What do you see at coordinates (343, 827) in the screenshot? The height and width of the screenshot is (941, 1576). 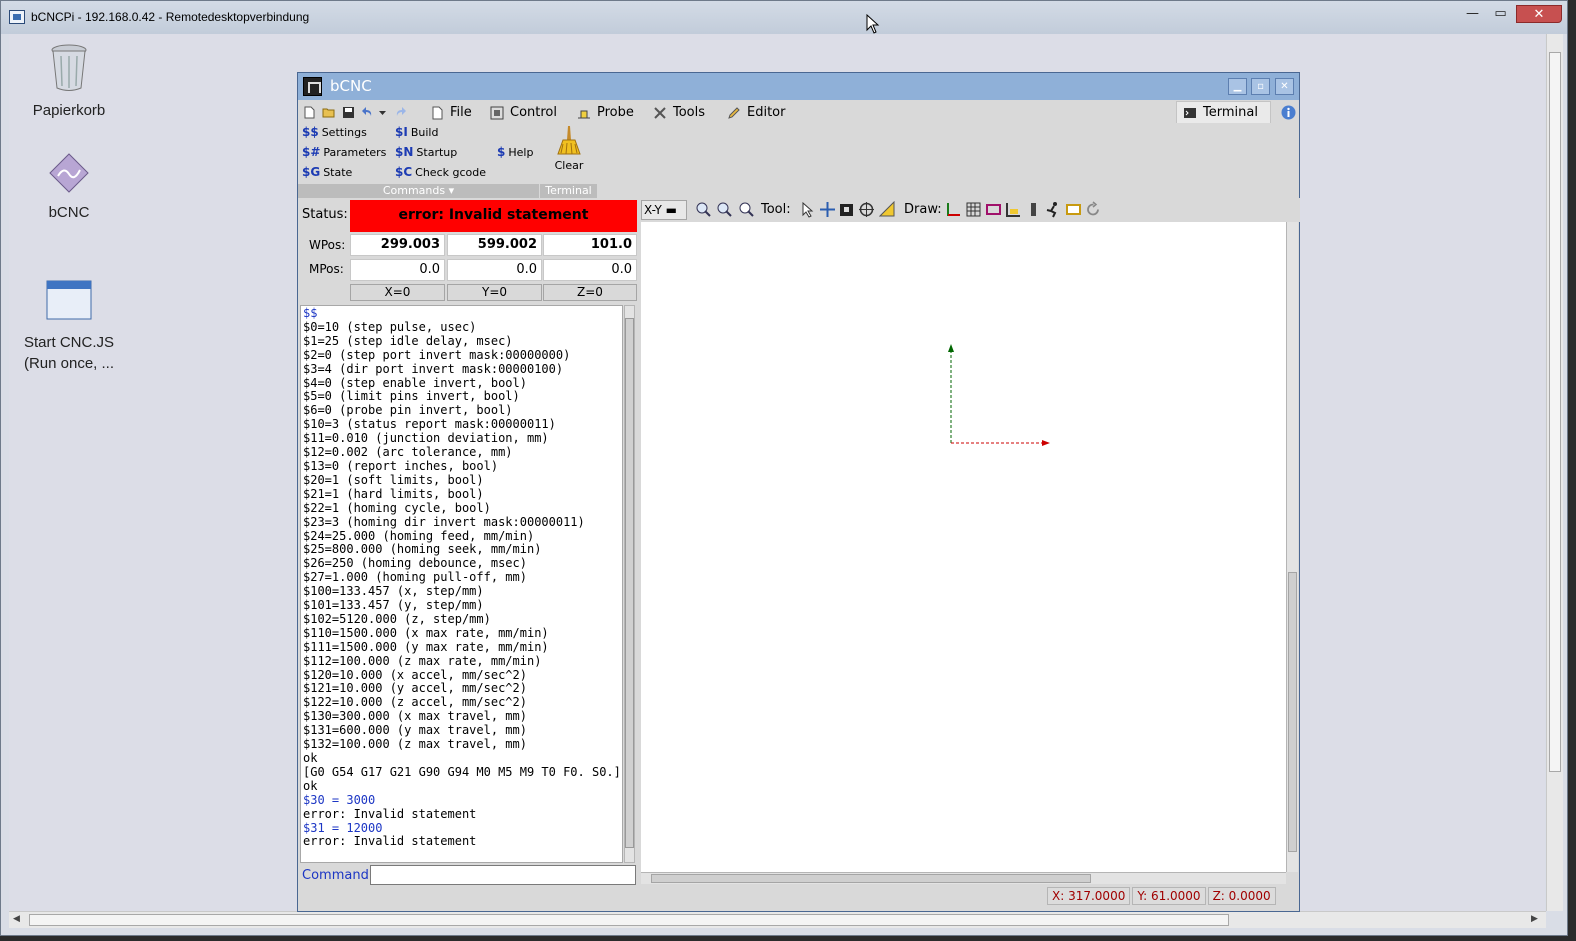 I see `terminal-line: $31 = 12000` at bounding box center [343, 827].